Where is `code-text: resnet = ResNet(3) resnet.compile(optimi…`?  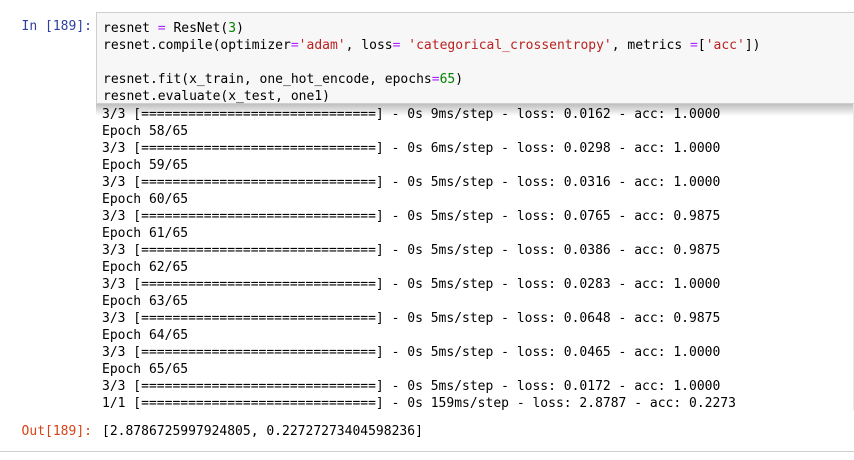 code-text: resnet = ResNet(3) resnet.compile(optimi… is located at coordinates (432, 62).